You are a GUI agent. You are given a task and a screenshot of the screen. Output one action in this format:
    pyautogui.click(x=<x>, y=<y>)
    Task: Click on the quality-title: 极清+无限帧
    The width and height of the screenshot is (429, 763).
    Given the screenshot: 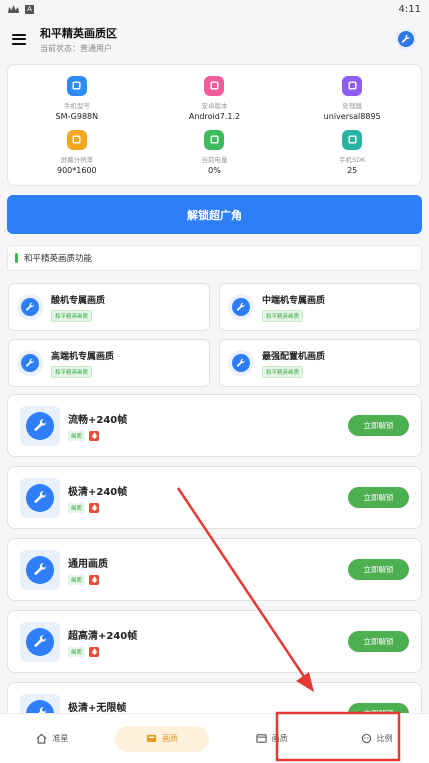 What is the action you would take?
    pyautogui.click(x=97, y=708)
    